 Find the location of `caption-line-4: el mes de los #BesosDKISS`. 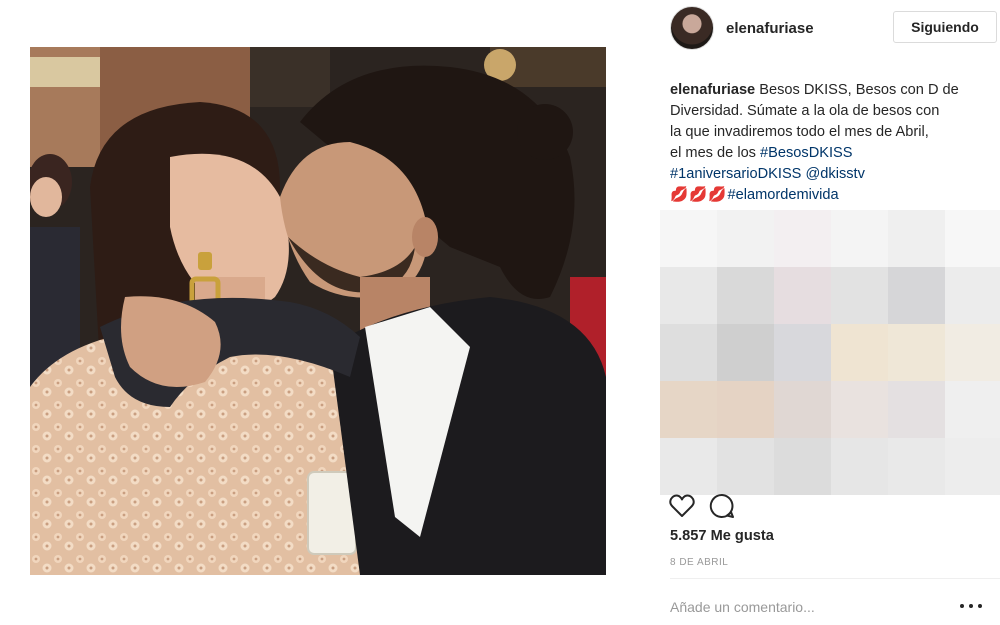

caption-line-4: el mes de los #BesosDKISS is located at coordinates (832, 153).